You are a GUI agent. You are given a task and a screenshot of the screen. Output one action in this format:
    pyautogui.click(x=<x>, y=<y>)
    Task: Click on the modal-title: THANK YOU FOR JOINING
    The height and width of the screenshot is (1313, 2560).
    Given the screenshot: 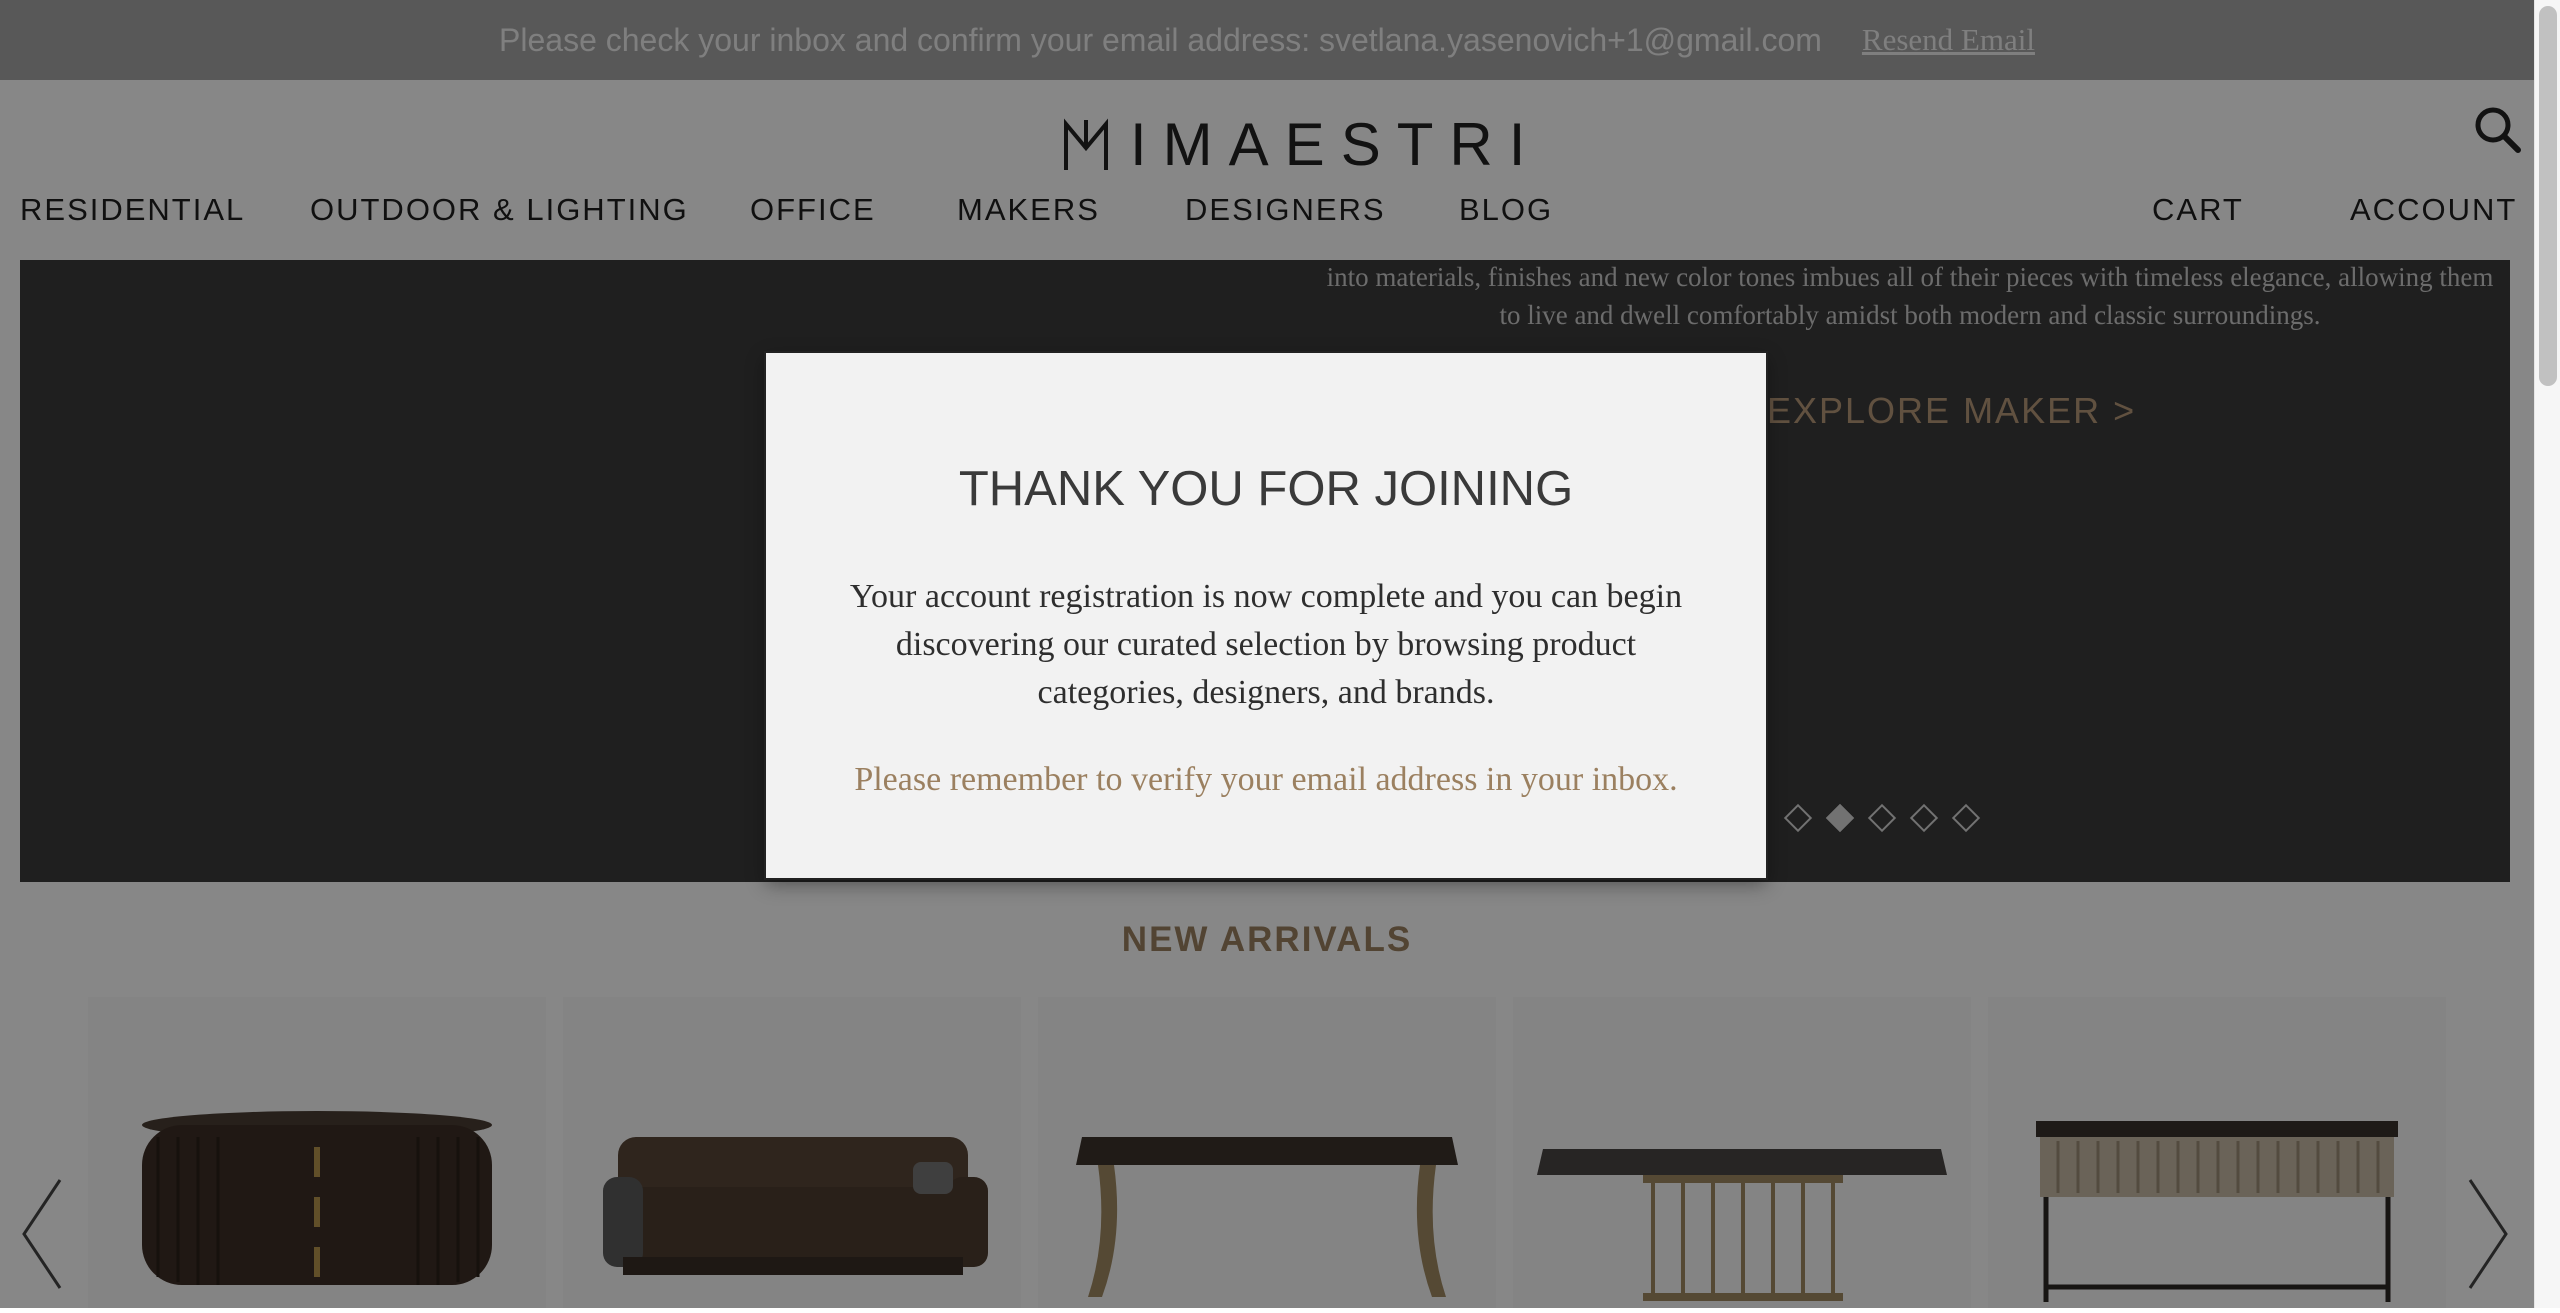 What is the action you would take?
    pyautogui.click(x=1266, y=489)
    